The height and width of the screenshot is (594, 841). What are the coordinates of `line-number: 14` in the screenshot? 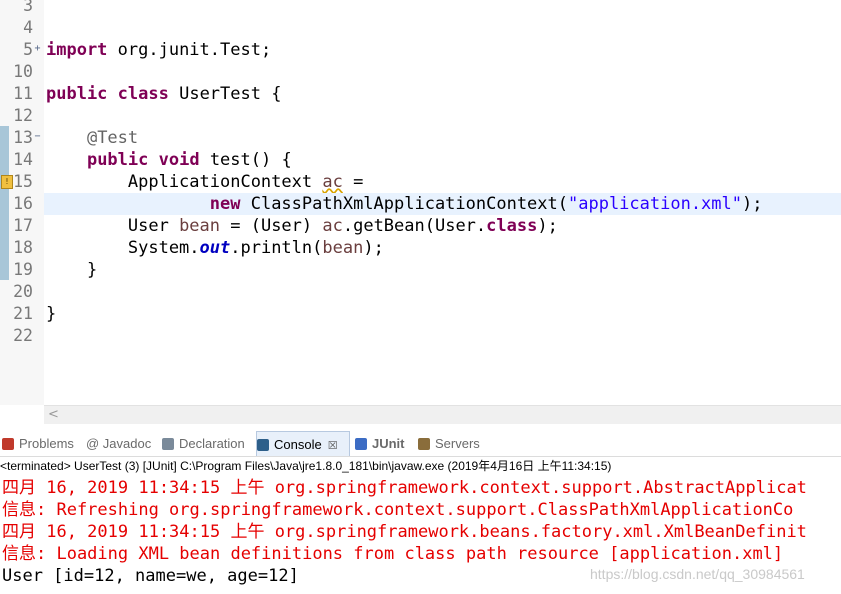 It's located at (23, 159).